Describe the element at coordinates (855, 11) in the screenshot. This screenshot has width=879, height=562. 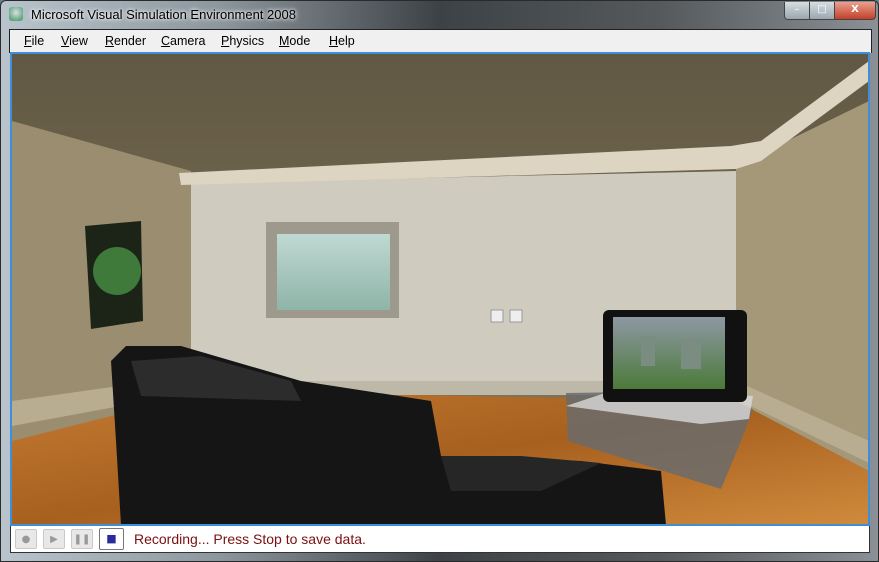
I see `close-button: X` at that location.